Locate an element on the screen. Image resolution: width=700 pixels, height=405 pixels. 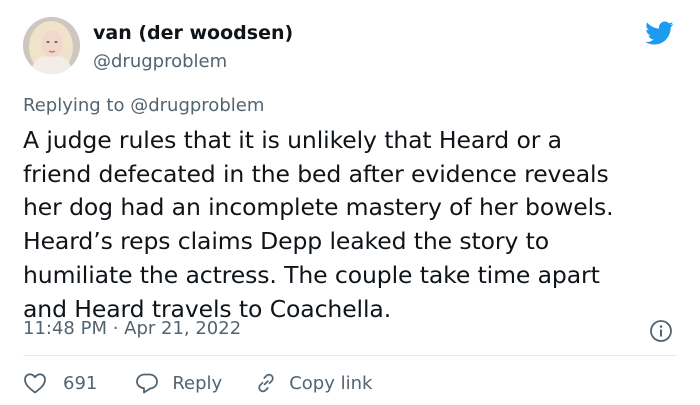
reply-bubble-icon is located at coordinates (147, 383).